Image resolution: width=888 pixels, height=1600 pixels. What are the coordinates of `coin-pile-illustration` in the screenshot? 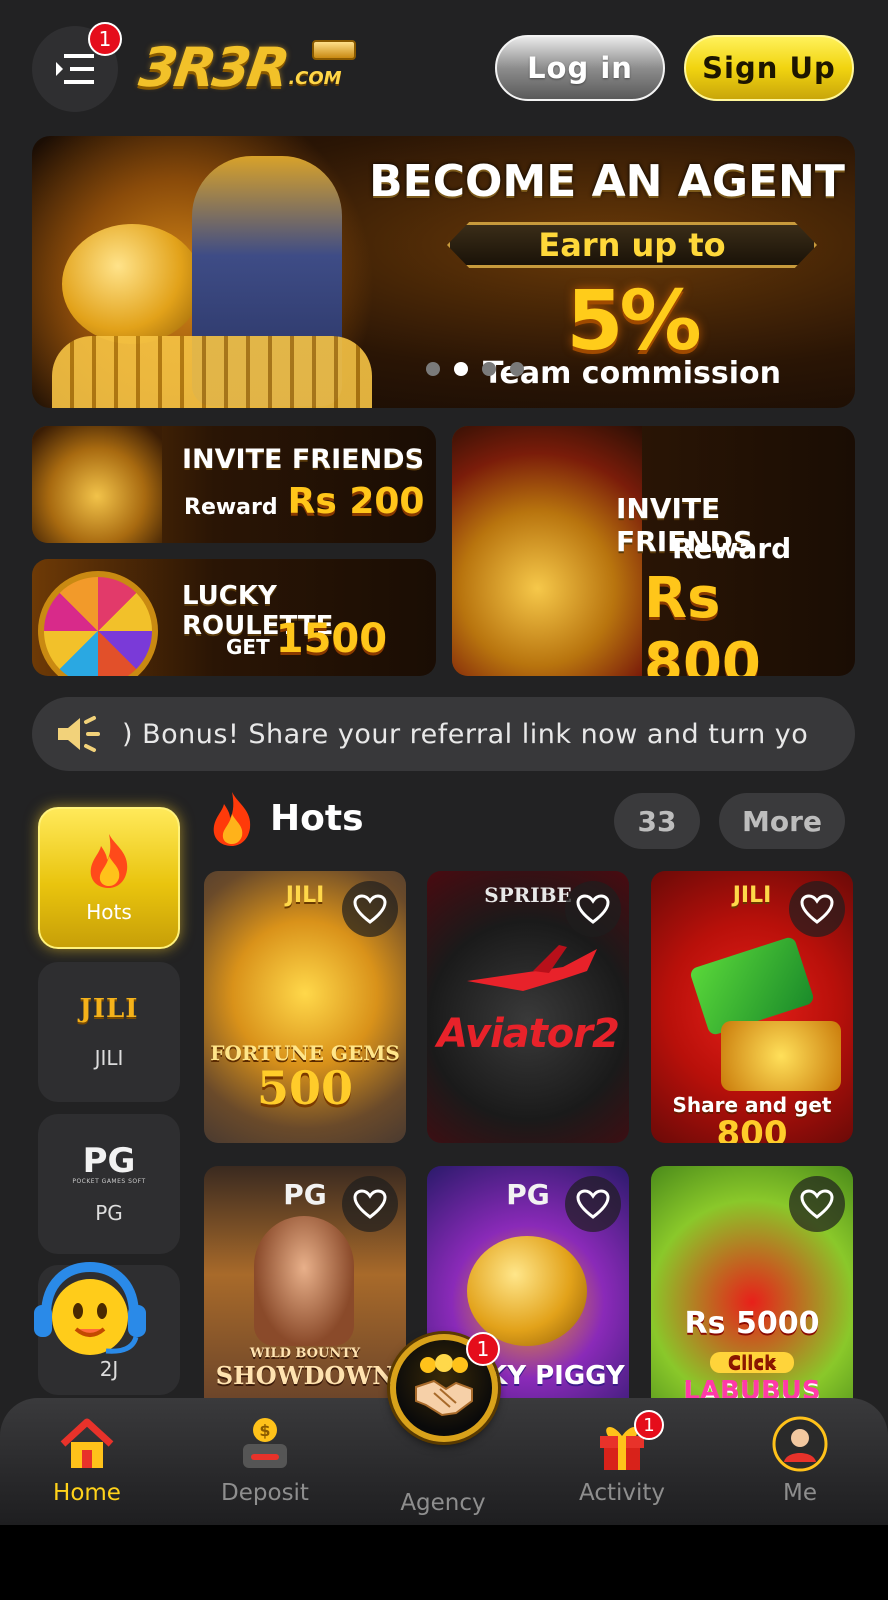 It's located at (212, 372).